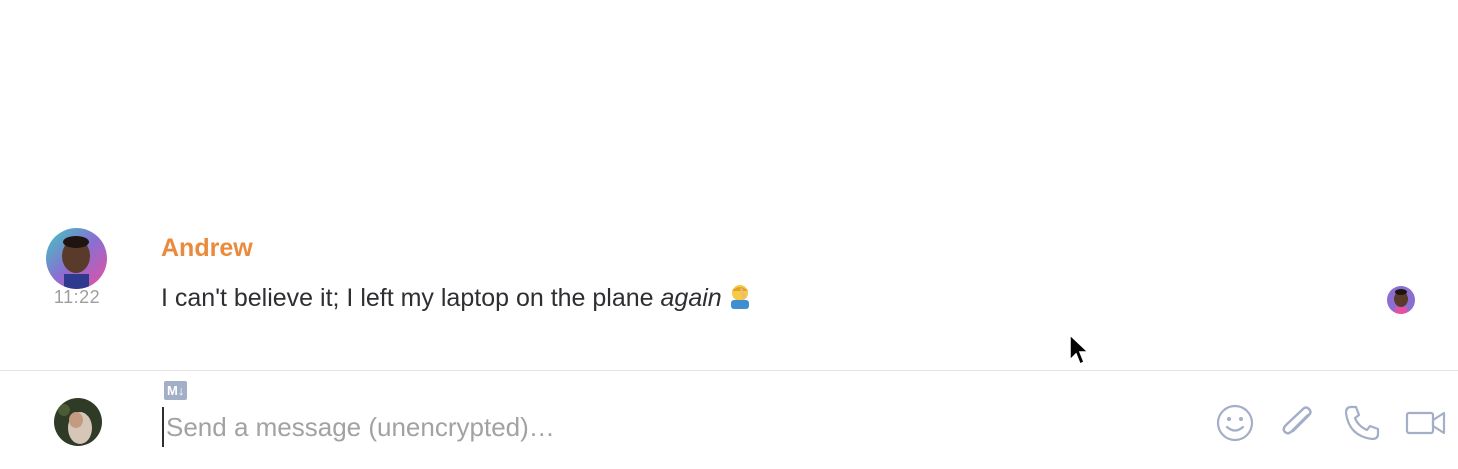  I want to click on sender-name: Andrew, so click(207, 248).